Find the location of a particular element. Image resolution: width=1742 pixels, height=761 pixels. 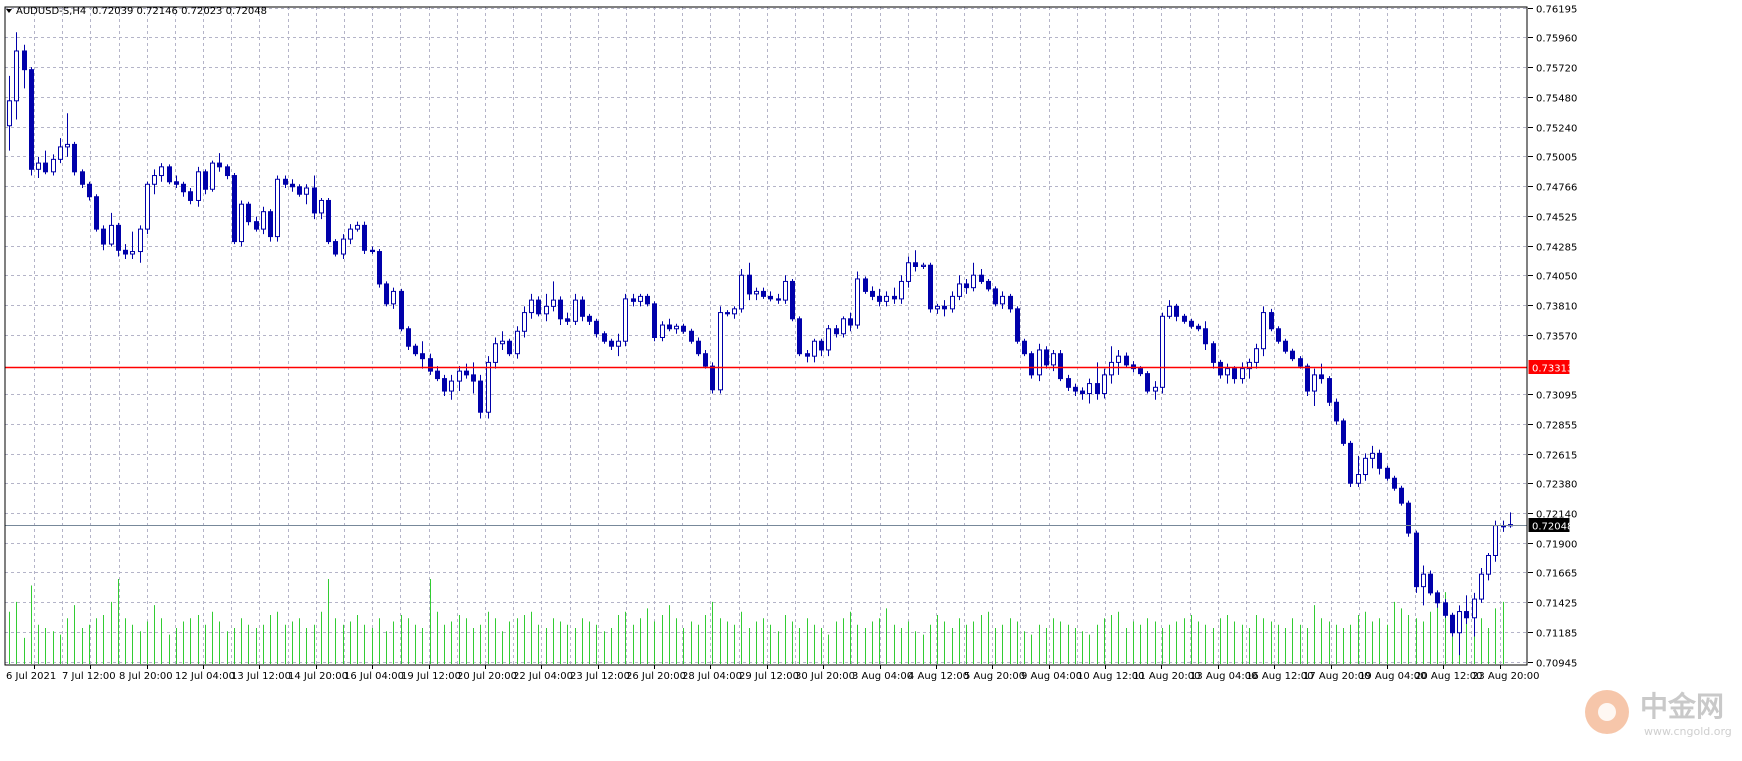

price-tick-label: 0.75720 is located at coordinates (1556, 69).